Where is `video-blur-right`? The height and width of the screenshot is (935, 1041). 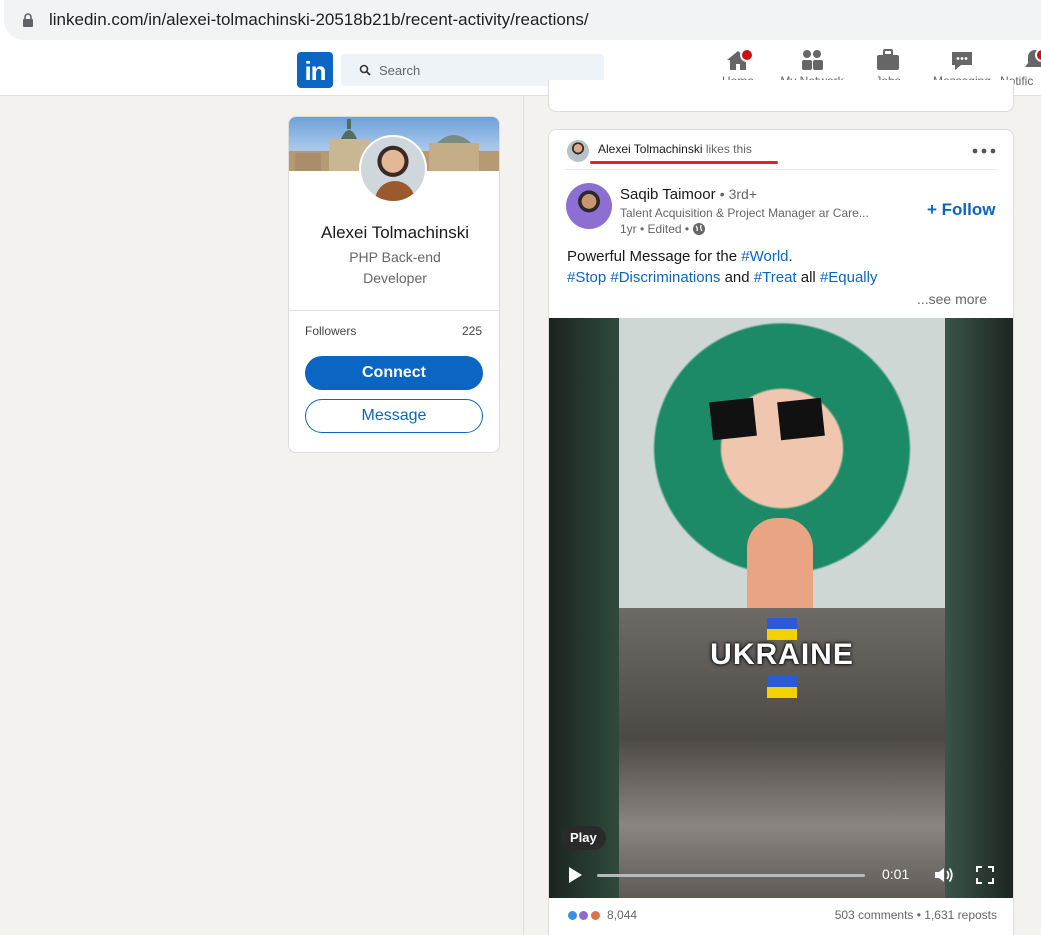 video-blur-right is located at coordinates (979, 608).